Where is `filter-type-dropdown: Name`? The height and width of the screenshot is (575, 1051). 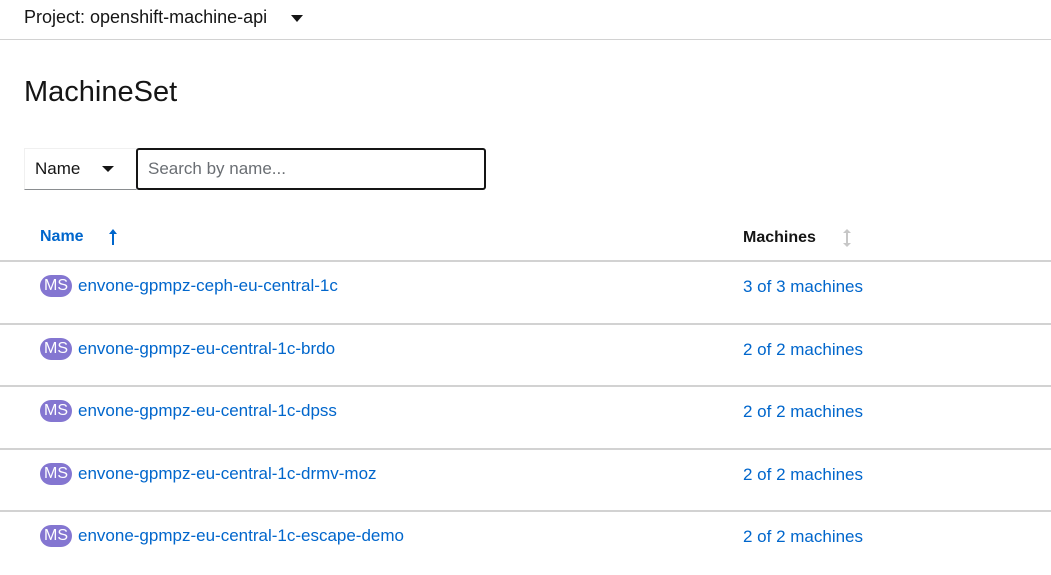
filter-type-dropdown: Name is located at coordinates (80, 169).